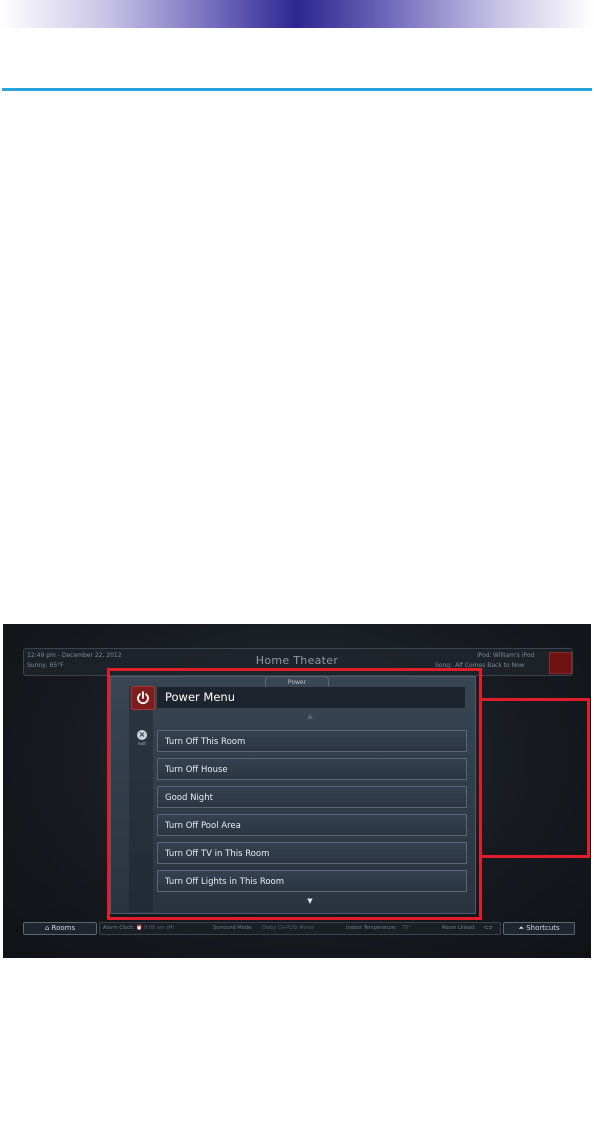 This screenshot has width=594, height=1148. Describe the element at coordinates (488, 928) in the screenshot. I see `link-icon: ⊂⊃` at that location.